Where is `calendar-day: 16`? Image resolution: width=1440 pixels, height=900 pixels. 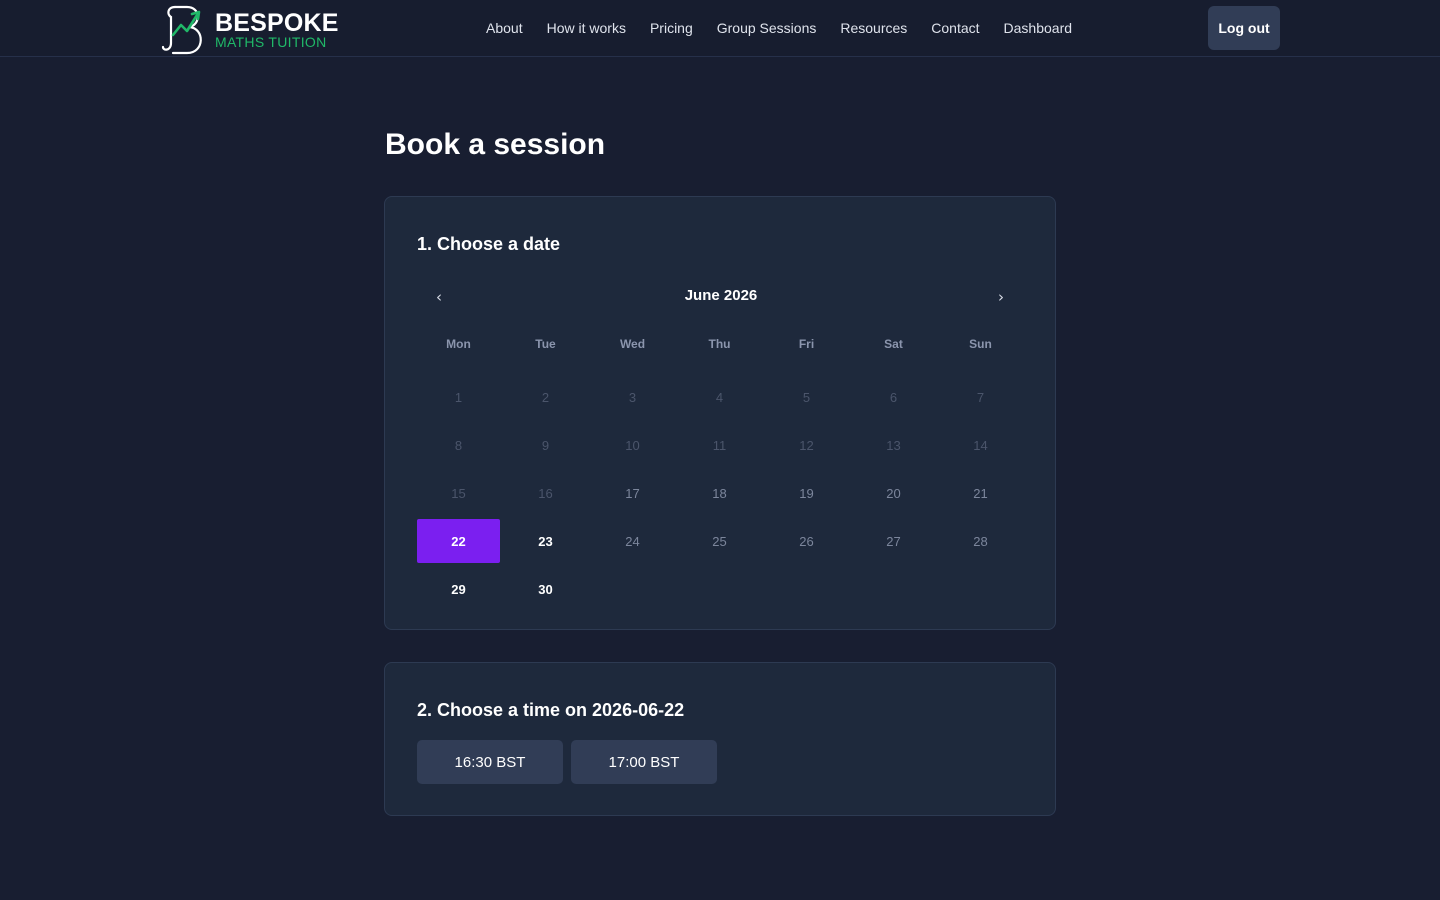
calendar-day: 16 is located at coordinates (545, 493).